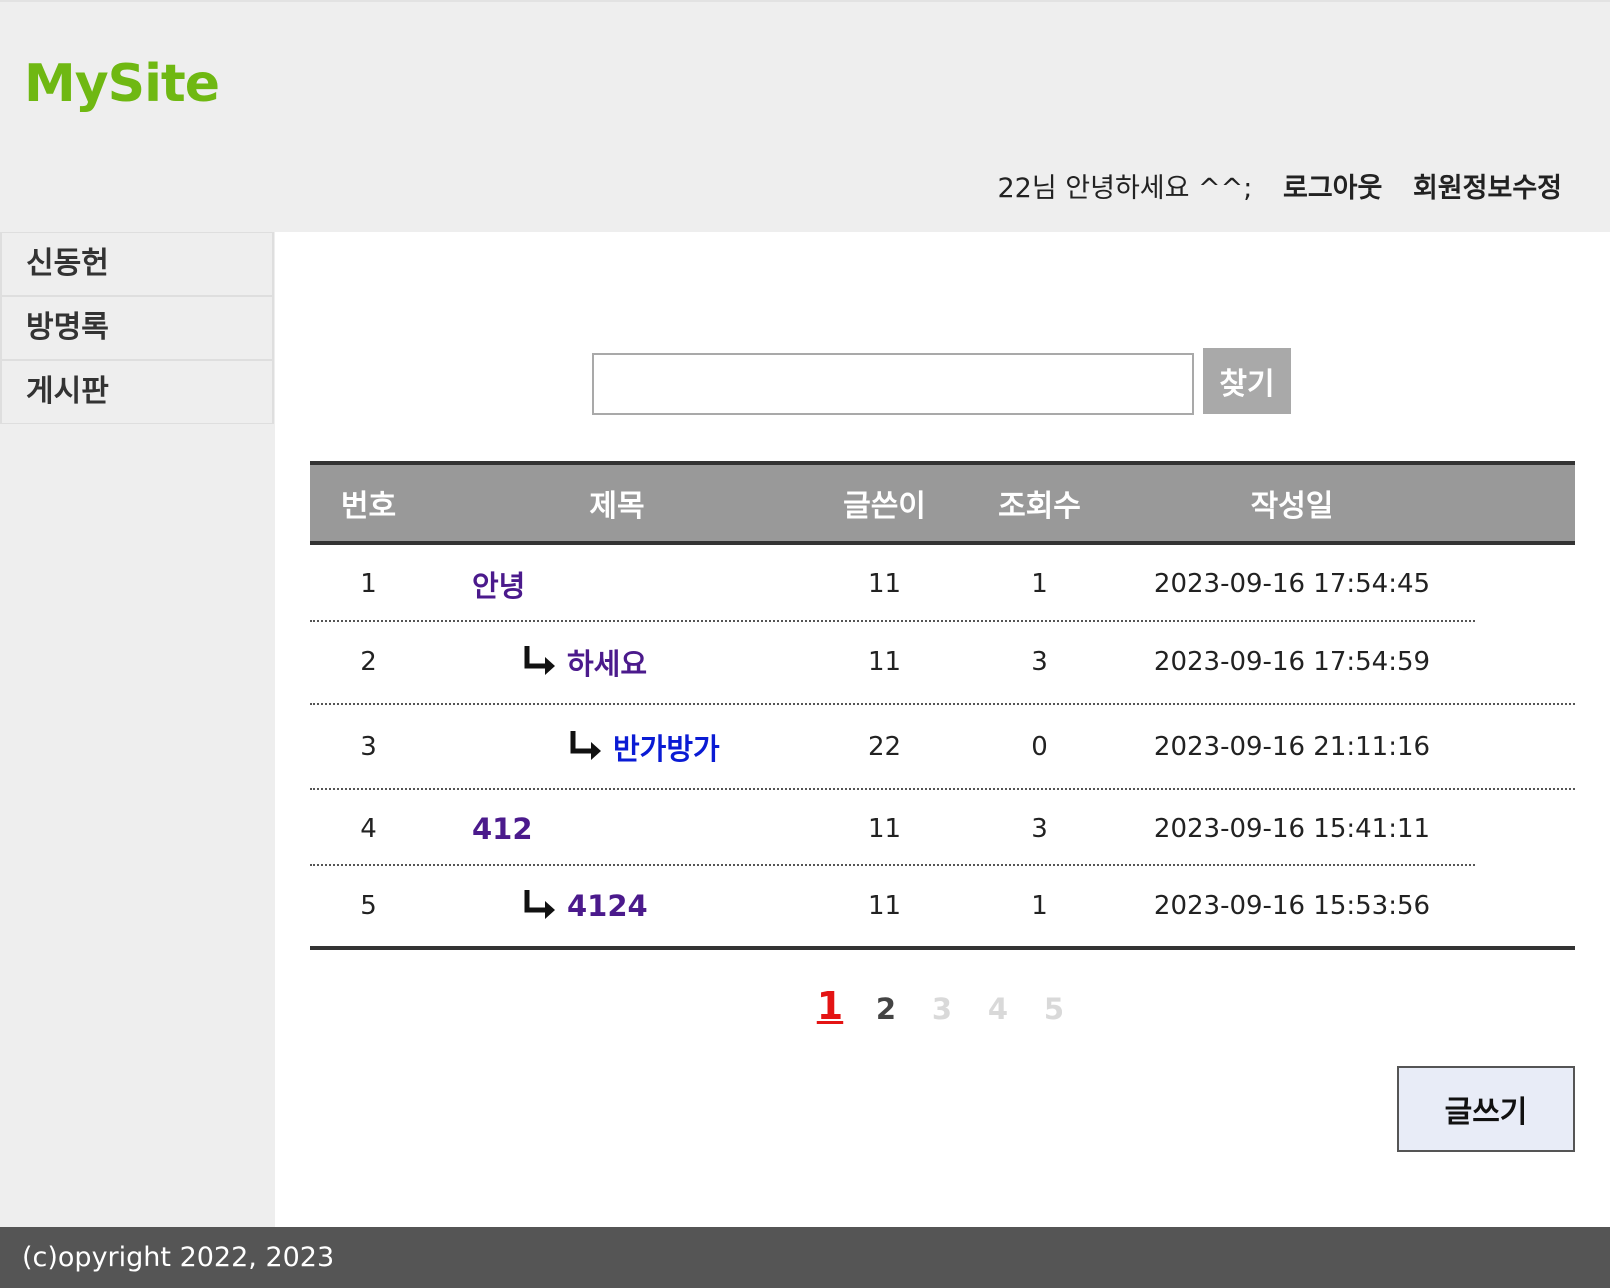  I want to click on row-date: 2023-09-16 17:54:45, so click(1292, 584).